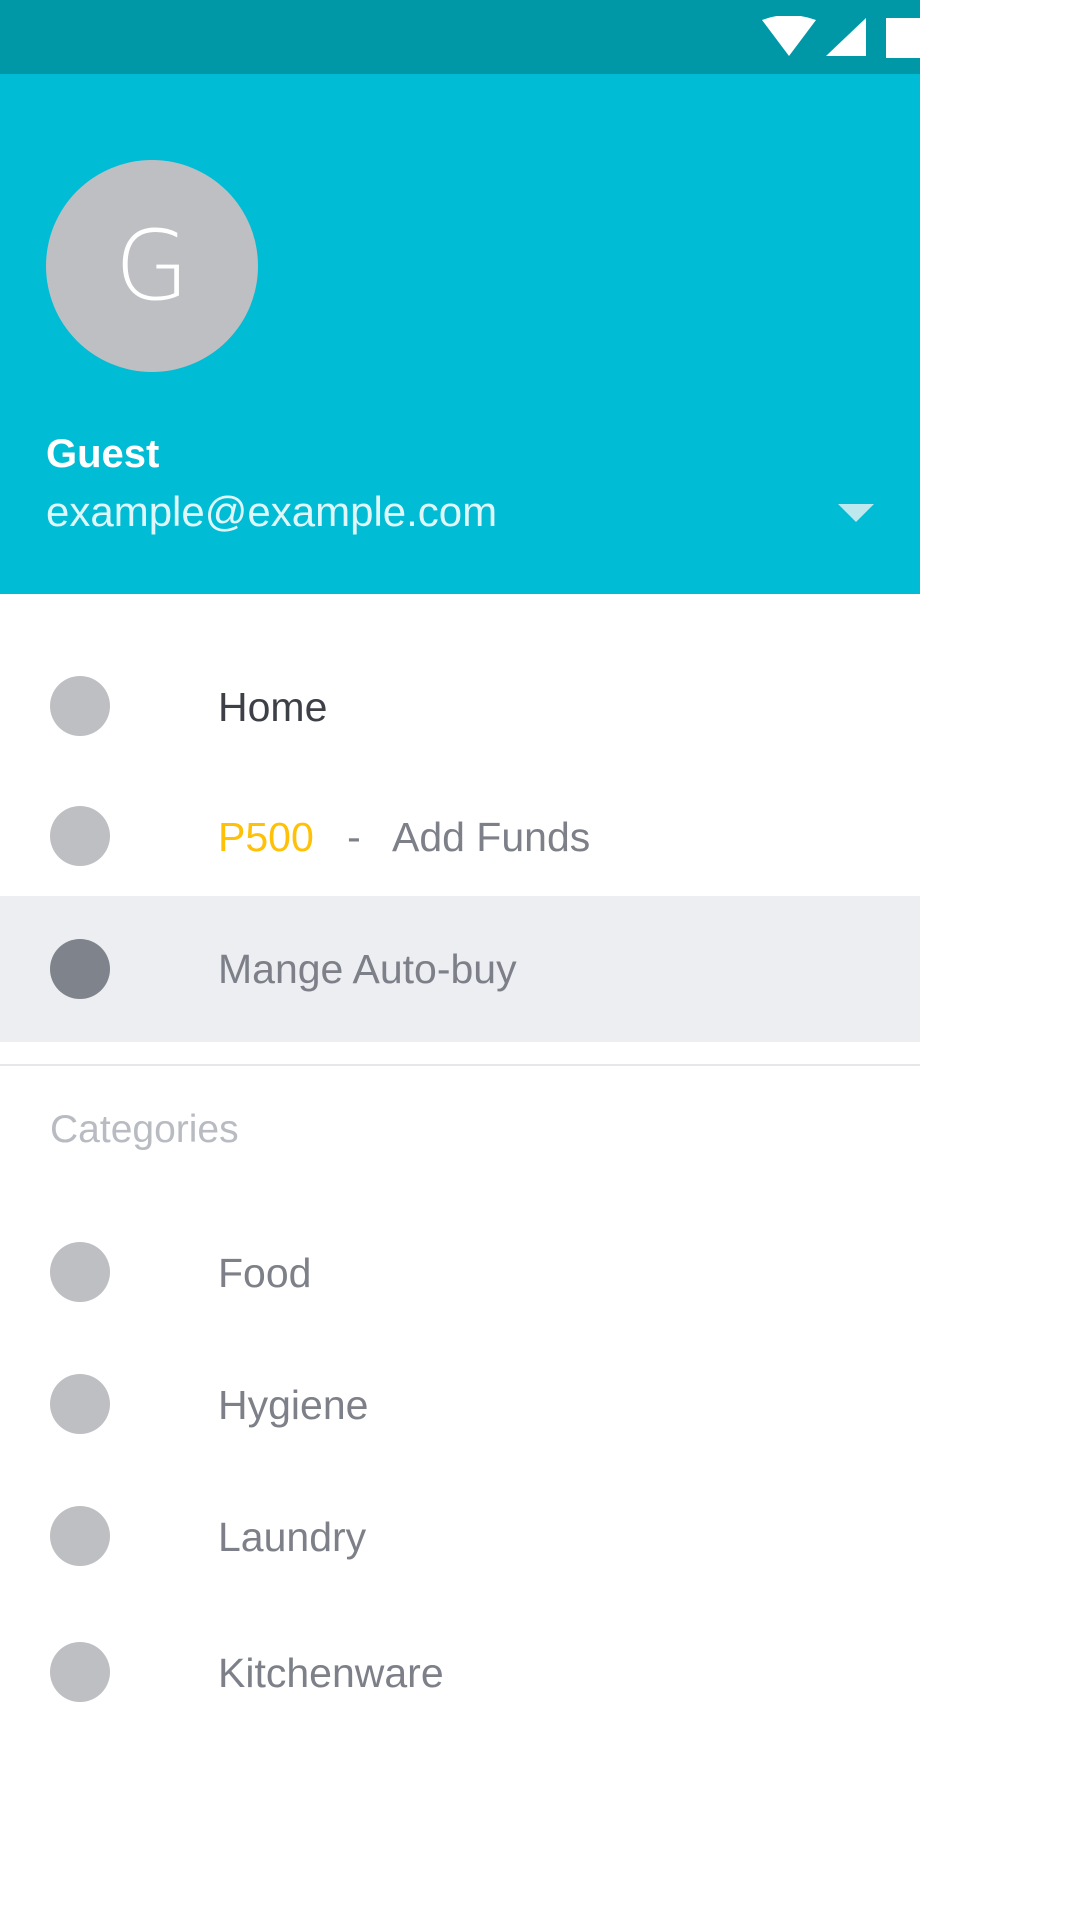 The image size is (1080, 1920). I want to click on category-label: Laundry, so click(292, 1537).